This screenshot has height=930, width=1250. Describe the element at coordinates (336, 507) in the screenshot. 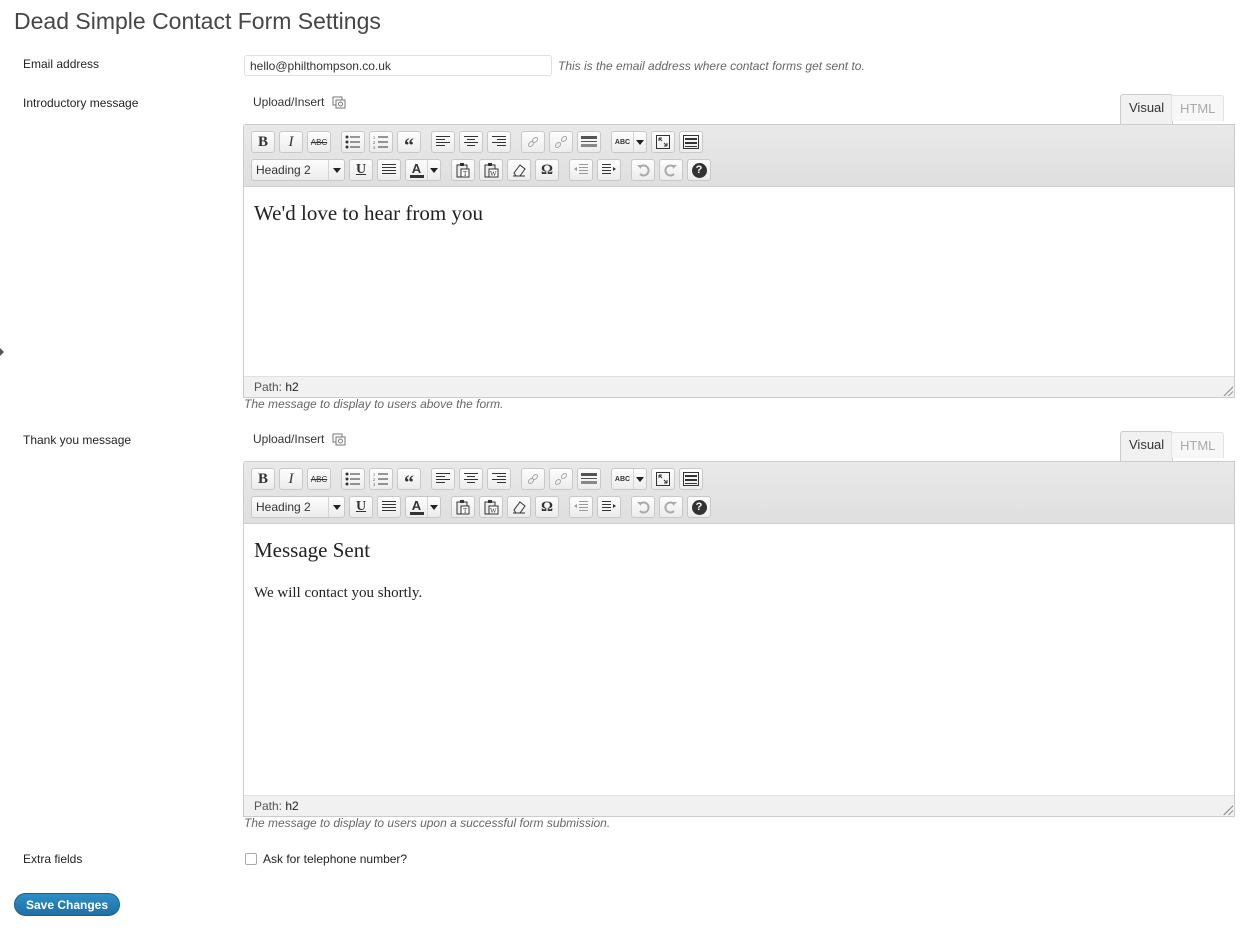

I see `chevron-down-icon` at that location.